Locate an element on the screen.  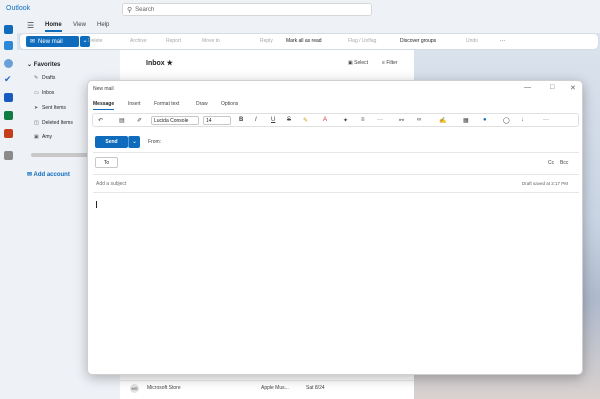
clipboard-icon: ▤ is located at coordinates (122, 120).